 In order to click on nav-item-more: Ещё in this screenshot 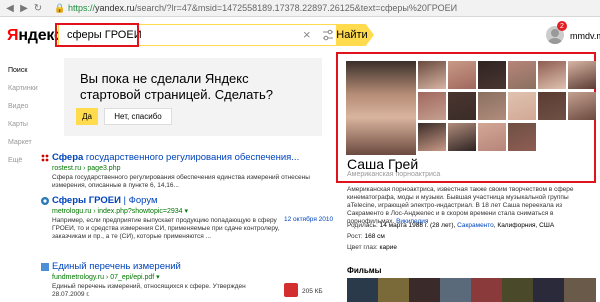, I will do `click(23, 165)`.